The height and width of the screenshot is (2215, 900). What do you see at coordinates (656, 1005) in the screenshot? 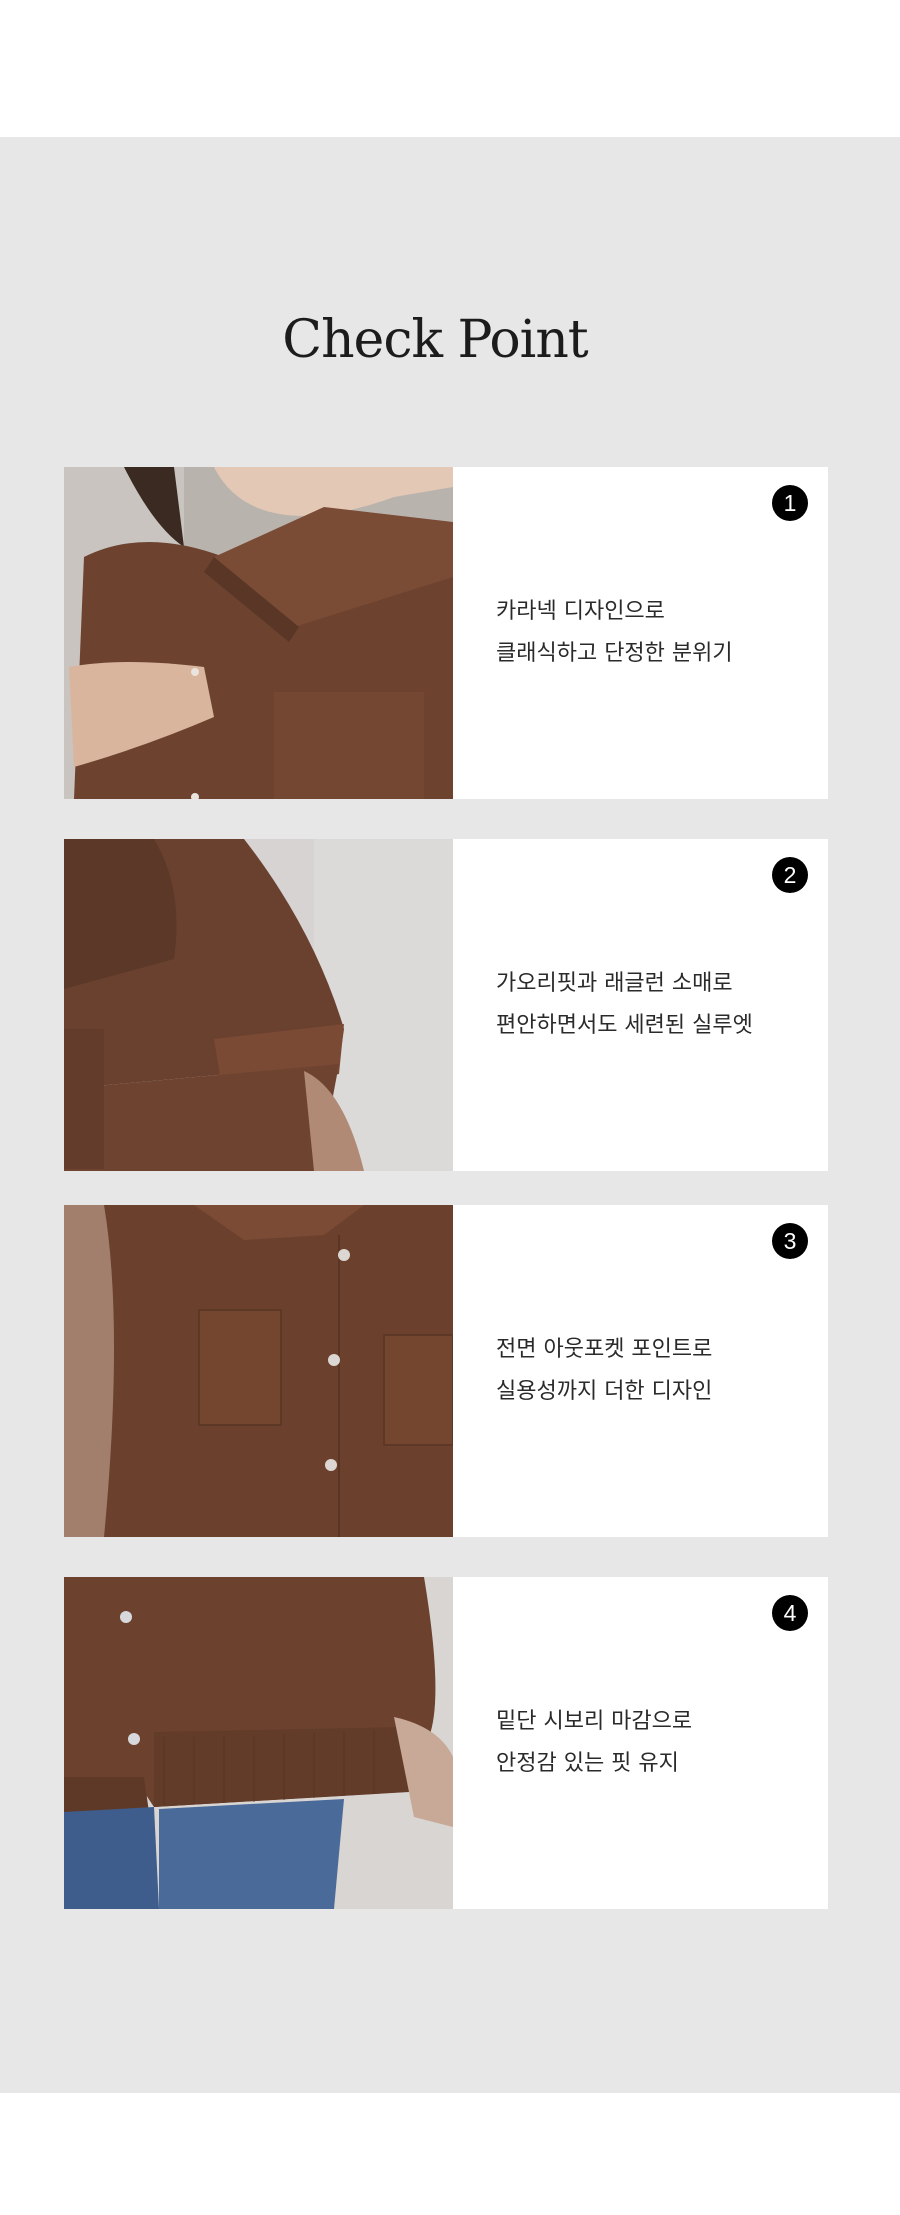
I see `point-description: 가오리핏과 래글런 소매로 편안하면서도 세련된 실루엣` at bounding box center [656, 1005].